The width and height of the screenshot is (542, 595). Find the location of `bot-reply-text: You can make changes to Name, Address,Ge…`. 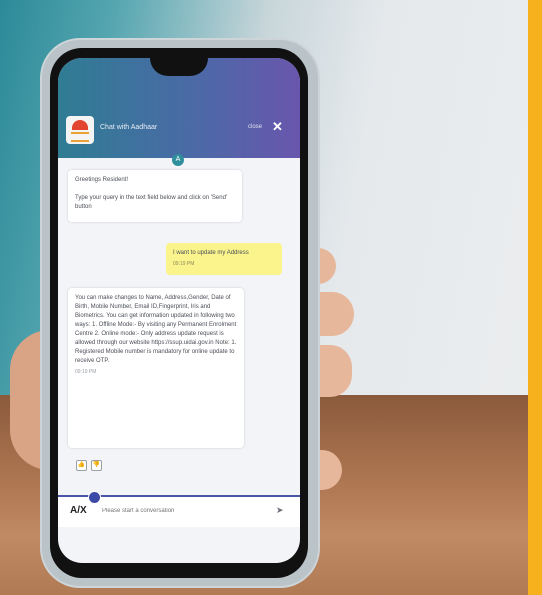

bot-reply-text: You can make changes to Name, Address,Ge… is located at coordinates (156, 329).